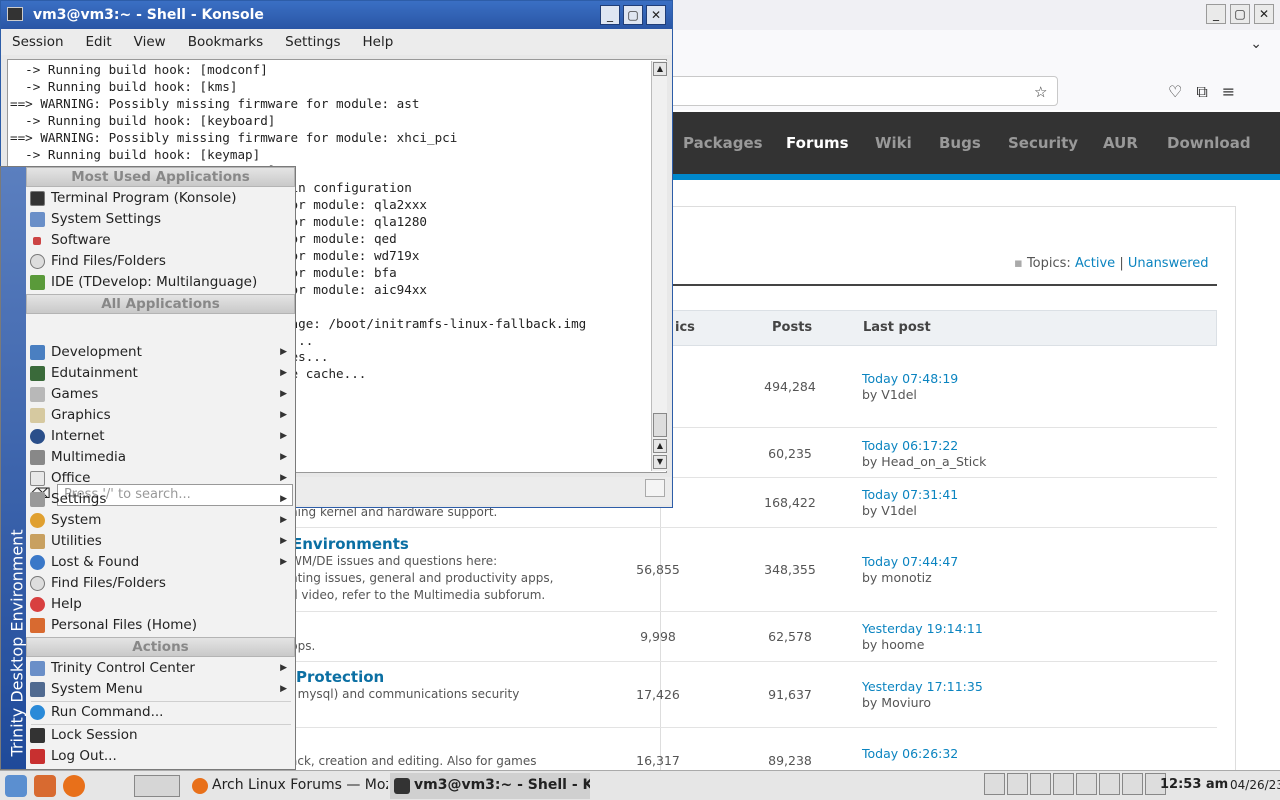  What do you see at coordinates (45, 786) in the screenshot?
I see `home-icon` at bounding box center [45, 786].